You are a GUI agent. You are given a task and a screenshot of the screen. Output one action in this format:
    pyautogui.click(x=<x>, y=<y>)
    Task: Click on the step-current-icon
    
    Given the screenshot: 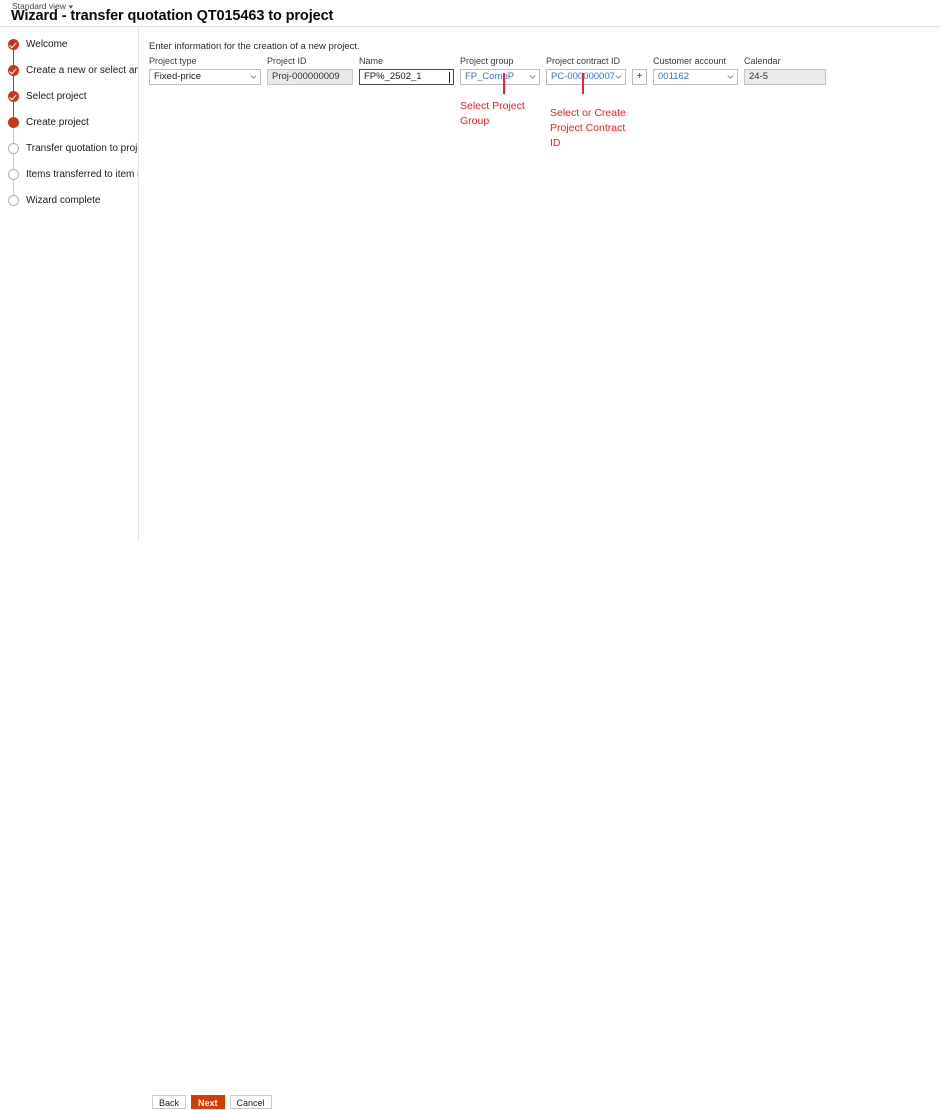 What is the action you would take?
    pyautogui.click(x=13, y=122)
    